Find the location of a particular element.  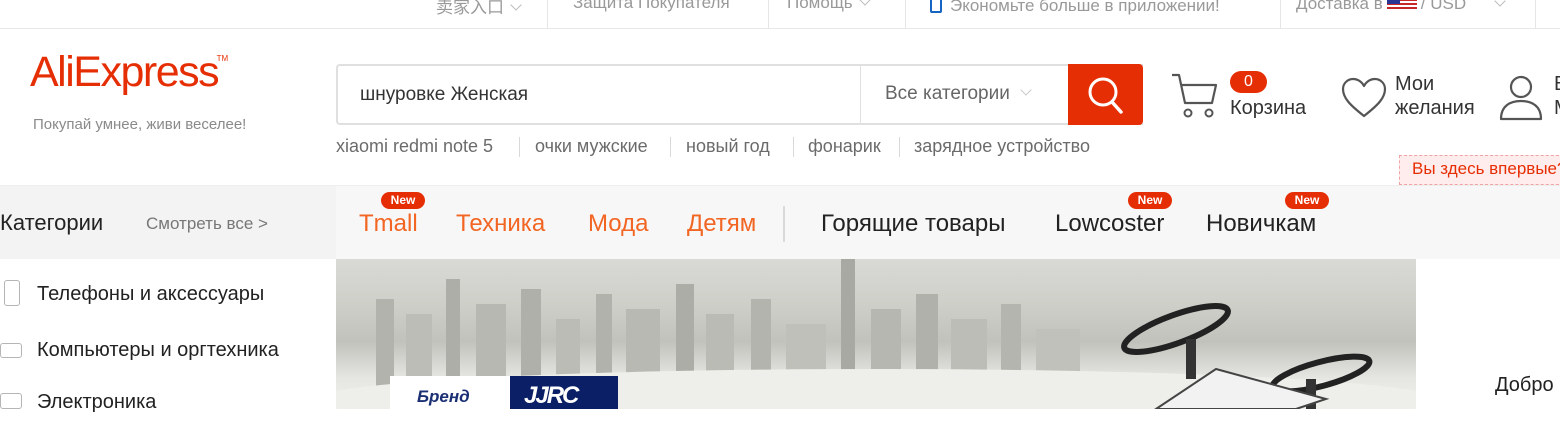

nav-item-electronics: Техника is located at coordinates (500, 224).